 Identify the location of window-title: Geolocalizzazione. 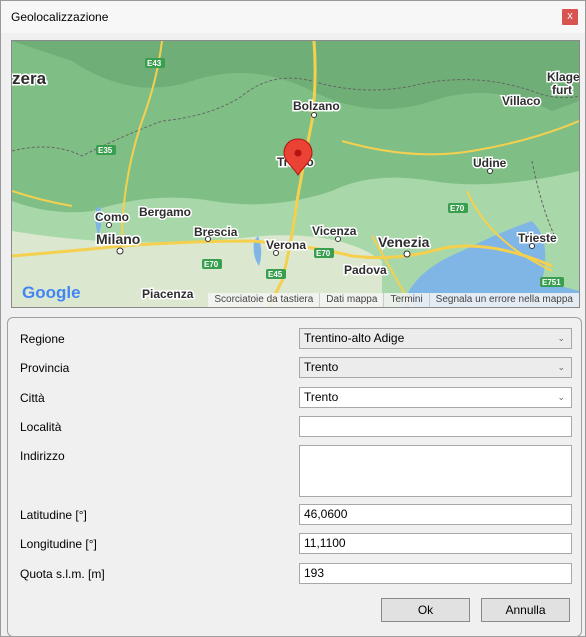
(60, 17).